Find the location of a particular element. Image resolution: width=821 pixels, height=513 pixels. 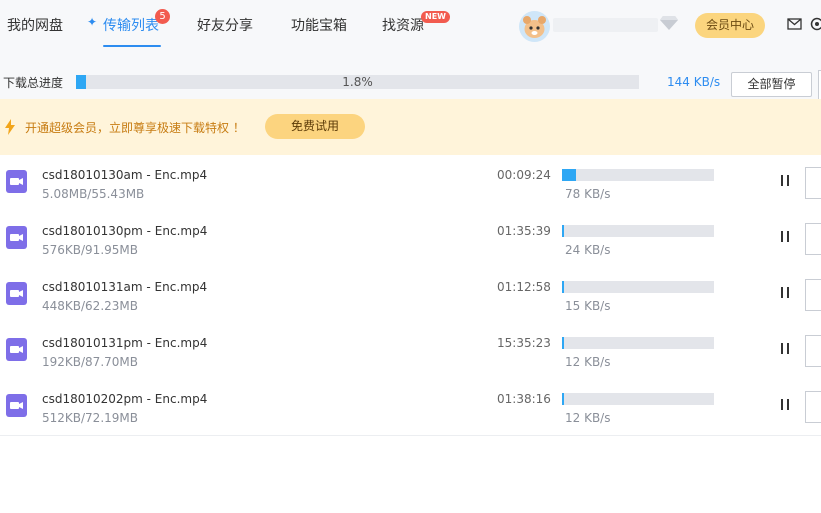

download-speed: 15 KB/s is located at coordinates (588, 306).